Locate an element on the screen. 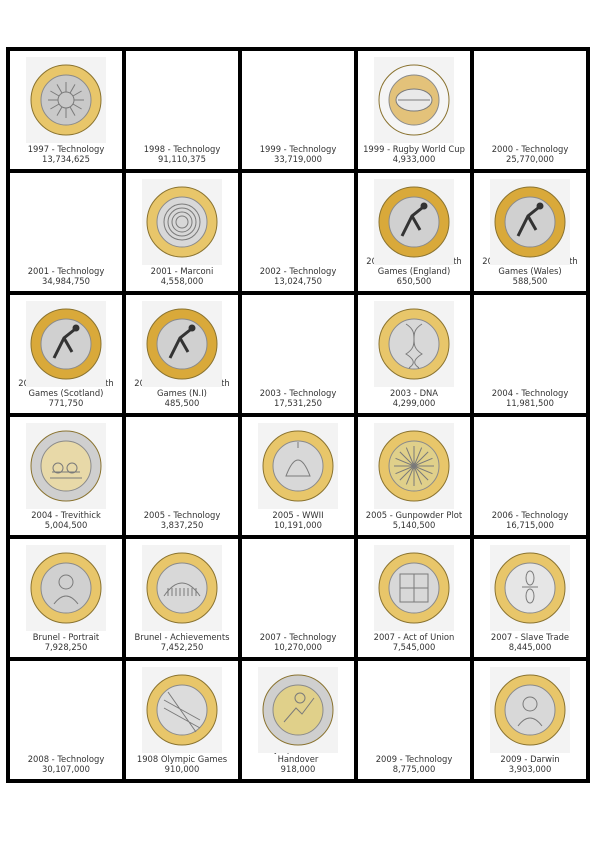  coin-cell: 2006Brunel - Achievements7,452,250 is located at coordinates (182, 598).